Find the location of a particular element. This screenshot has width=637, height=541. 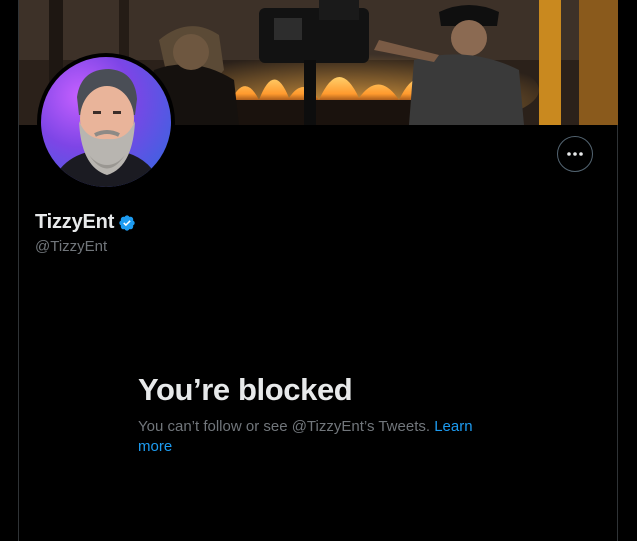

more-options-icon is located at coordinates (575, 154).